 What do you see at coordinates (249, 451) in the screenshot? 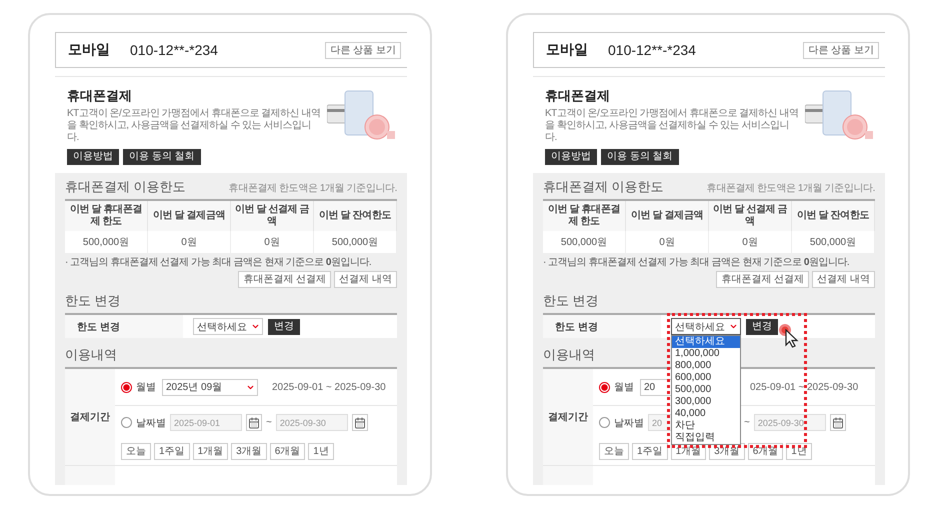
I see `period-button: 3개월` at bounding box center [249, 451].